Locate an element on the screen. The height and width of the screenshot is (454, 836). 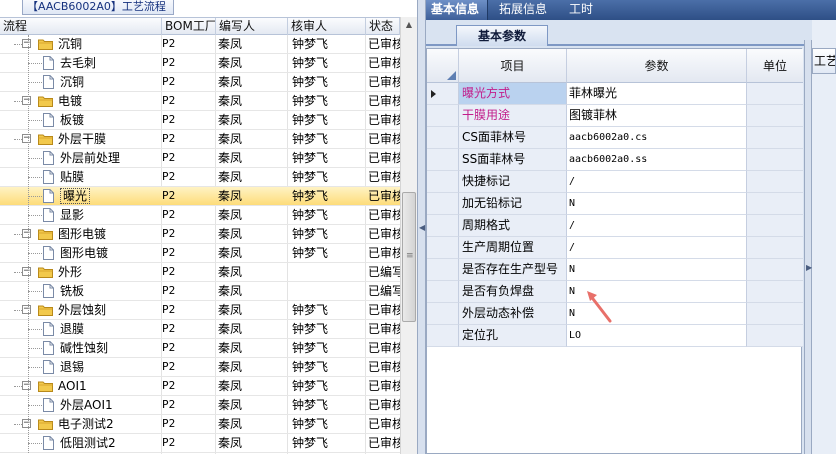
col-header-process: 流程 is located at coordinates (81, 26).